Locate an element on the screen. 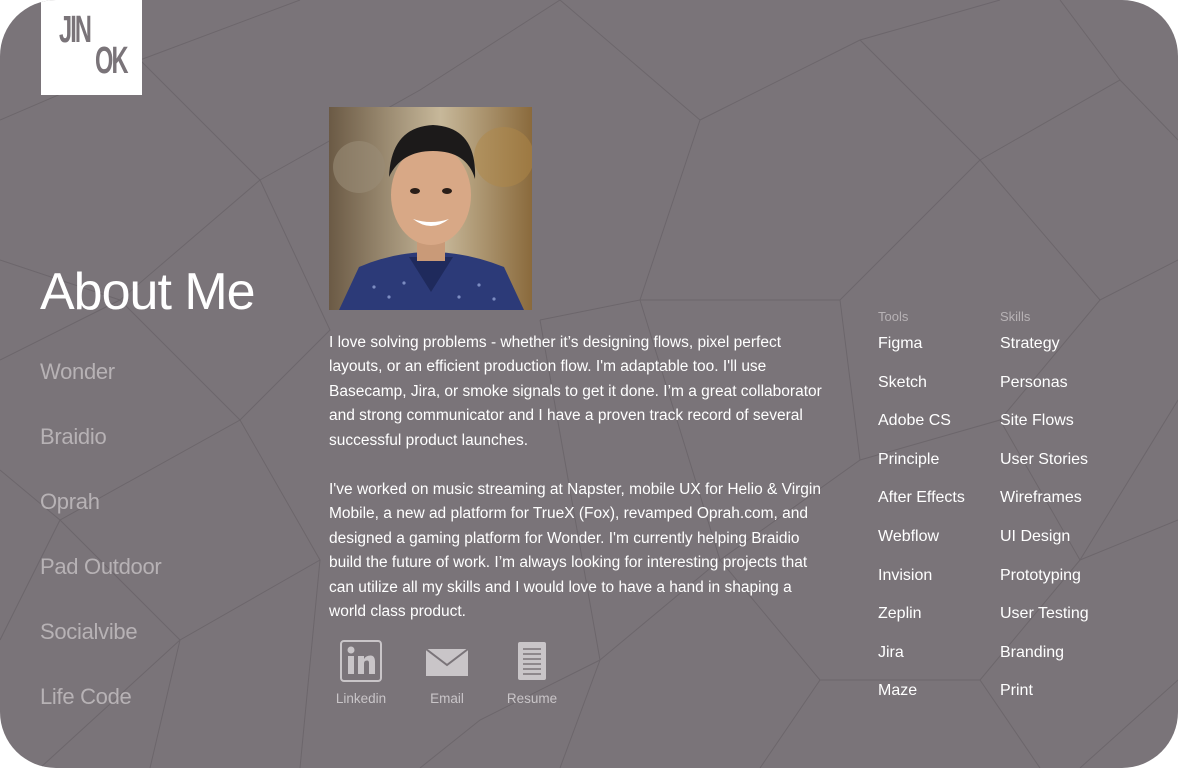 The height and width of the screenshot is (768, 1178). skill-item: Prototyping is located at coordinates (1040, 575).